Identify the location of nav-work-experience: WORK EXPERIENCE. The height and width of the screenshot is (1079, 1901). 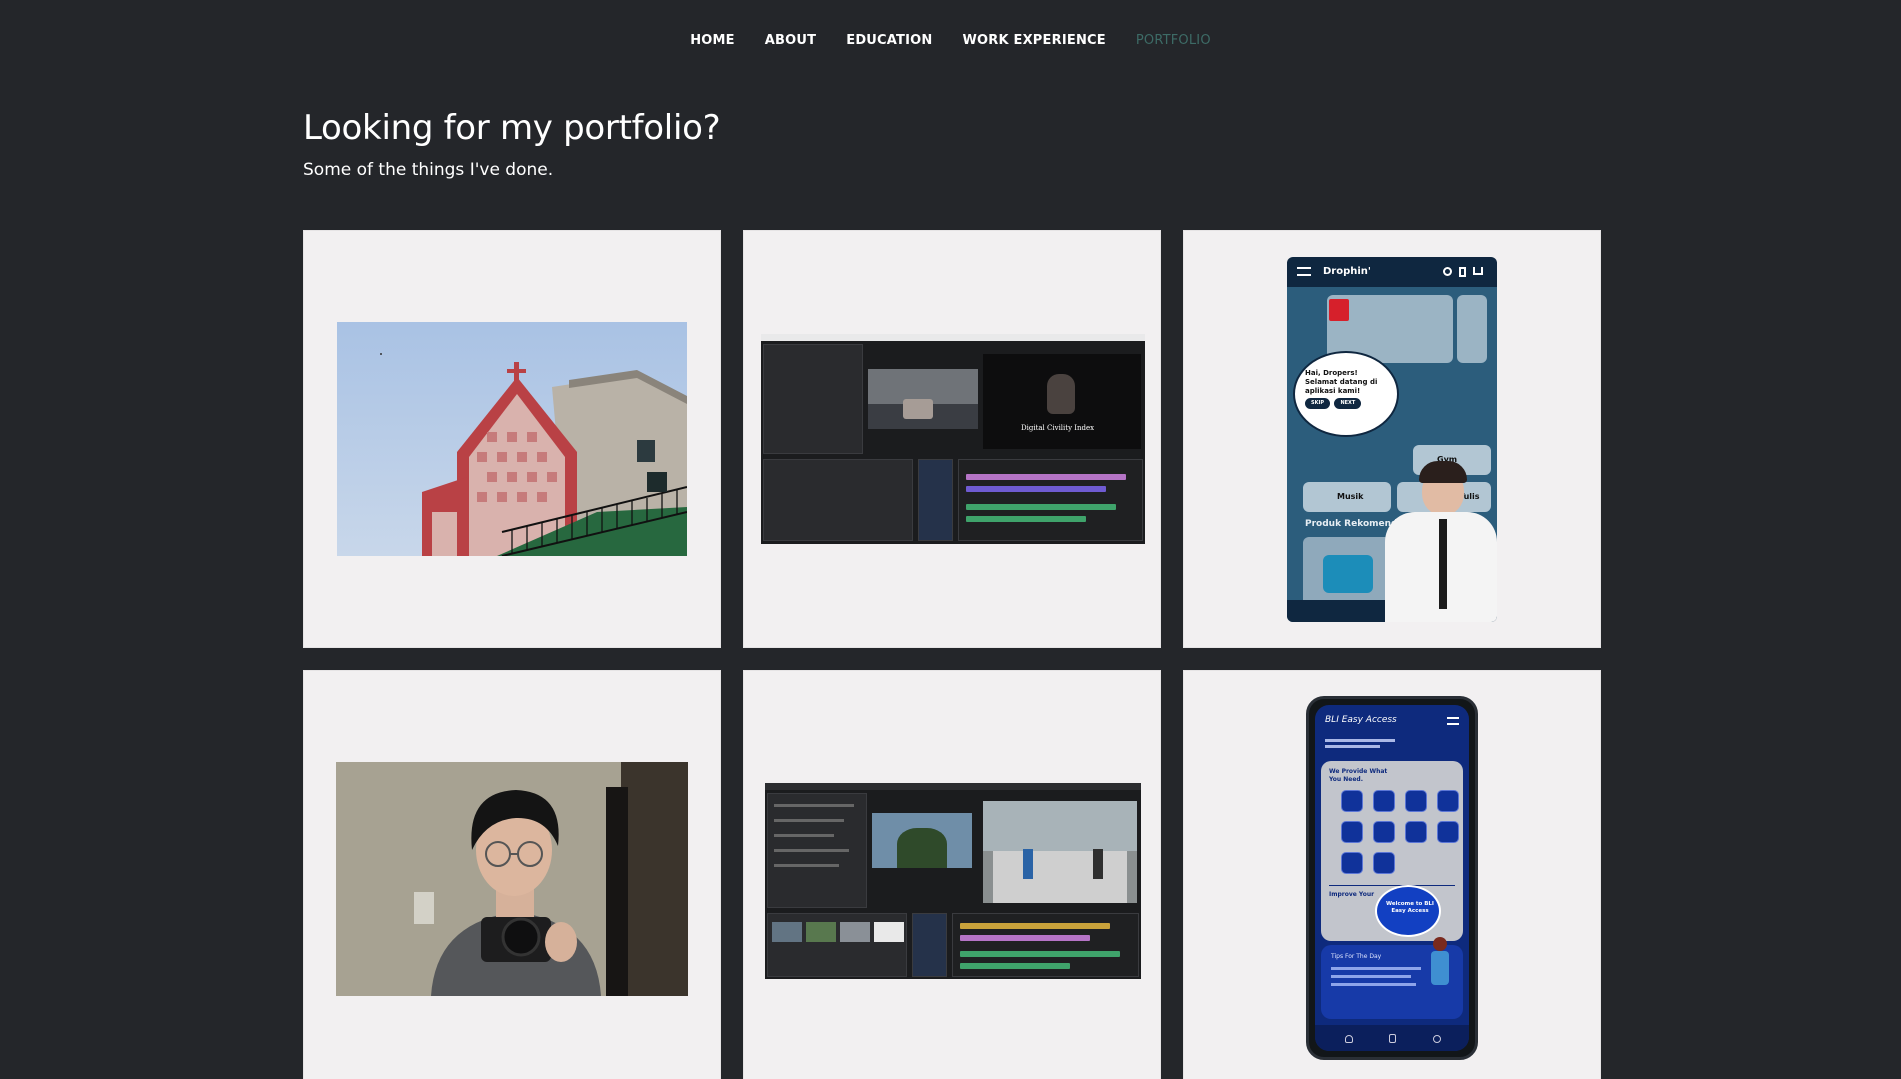
(1034, 40).